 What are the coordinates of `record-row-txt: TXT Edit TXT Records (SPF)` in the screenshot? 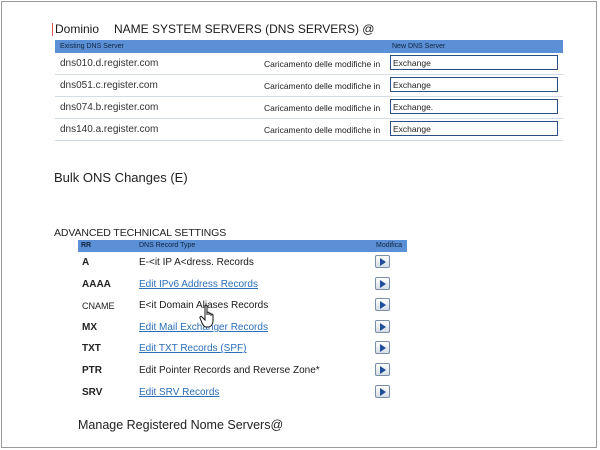 It's located at (242, 349).